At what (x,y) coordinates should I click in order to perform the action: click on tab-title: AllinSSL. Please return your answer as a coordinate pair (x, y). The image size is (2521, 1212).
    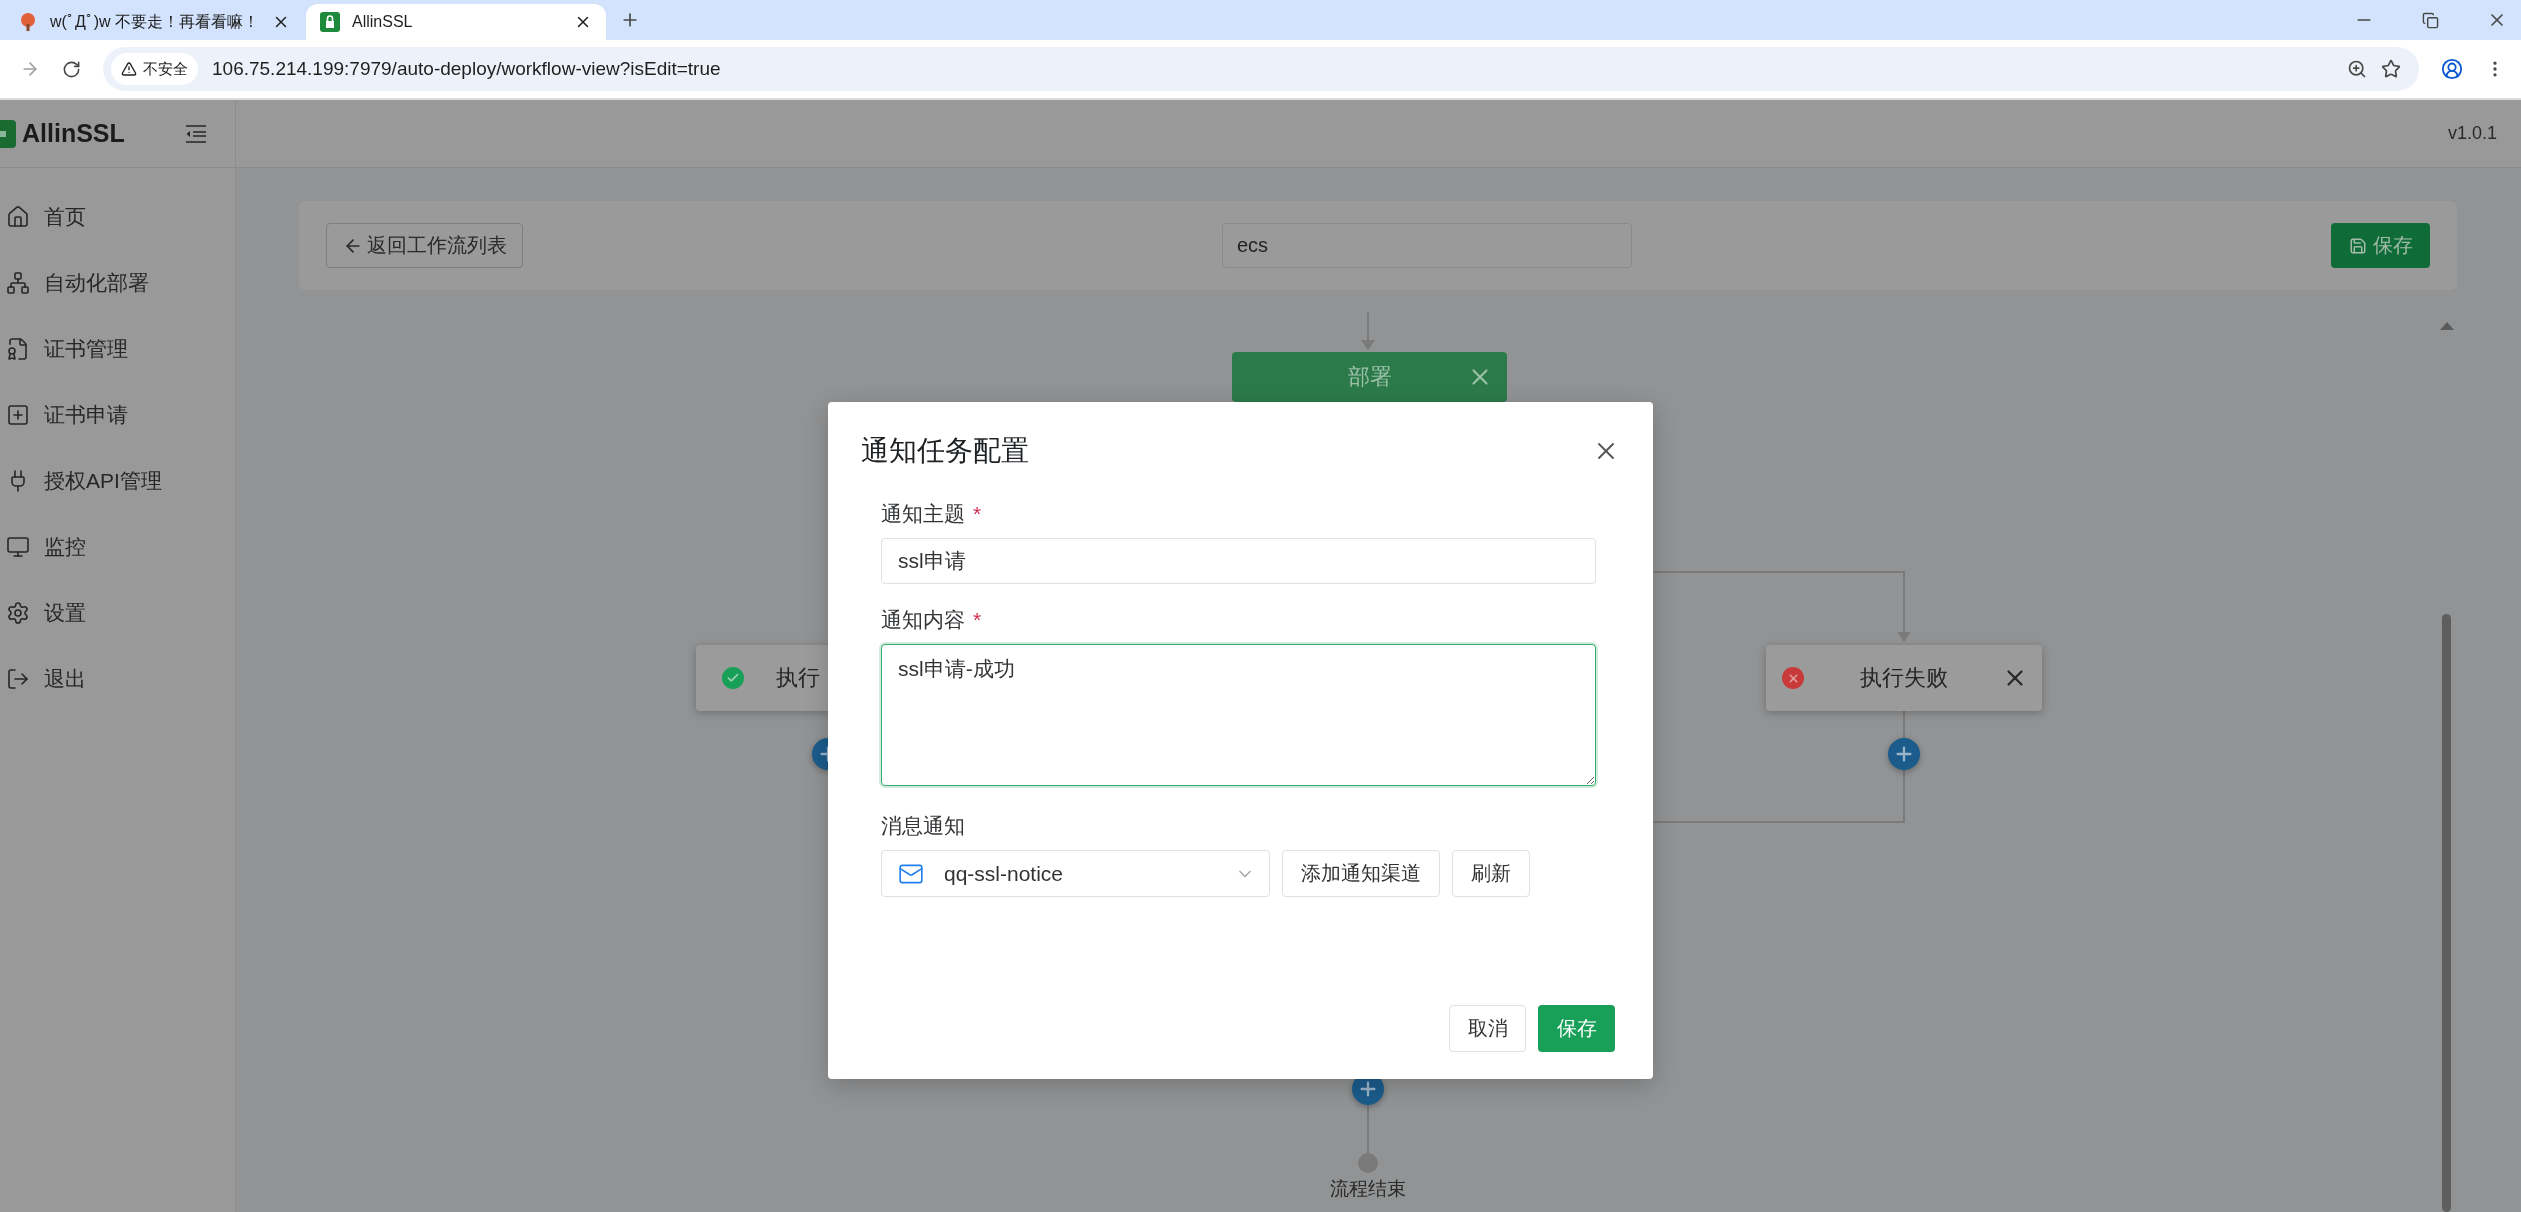
    Looking at the image, I should click on (383, 22).